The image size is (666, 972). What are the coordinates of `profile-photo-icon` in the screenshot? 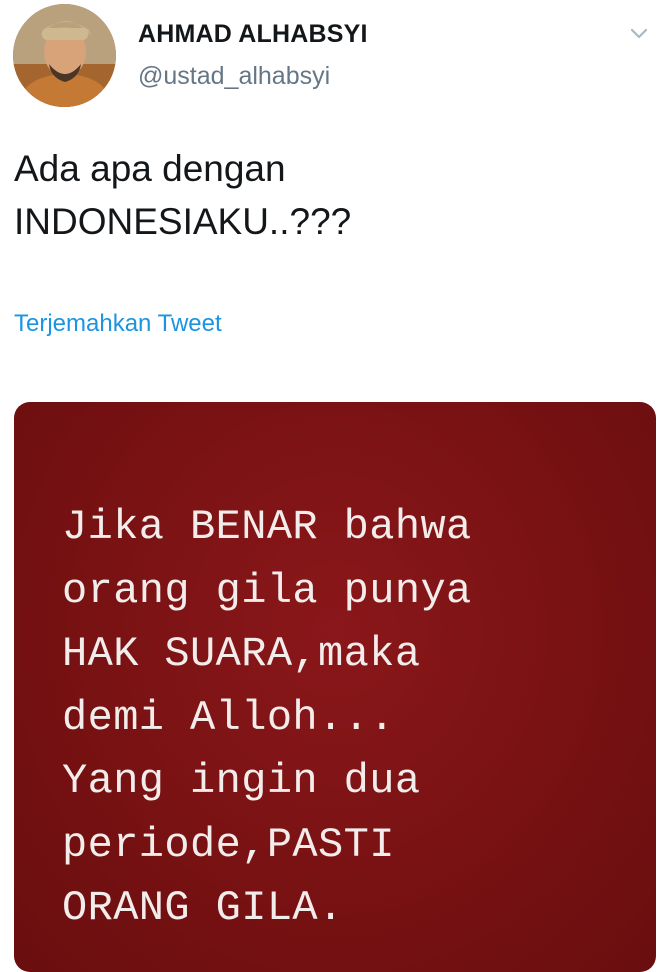 It's located at (64, 55).